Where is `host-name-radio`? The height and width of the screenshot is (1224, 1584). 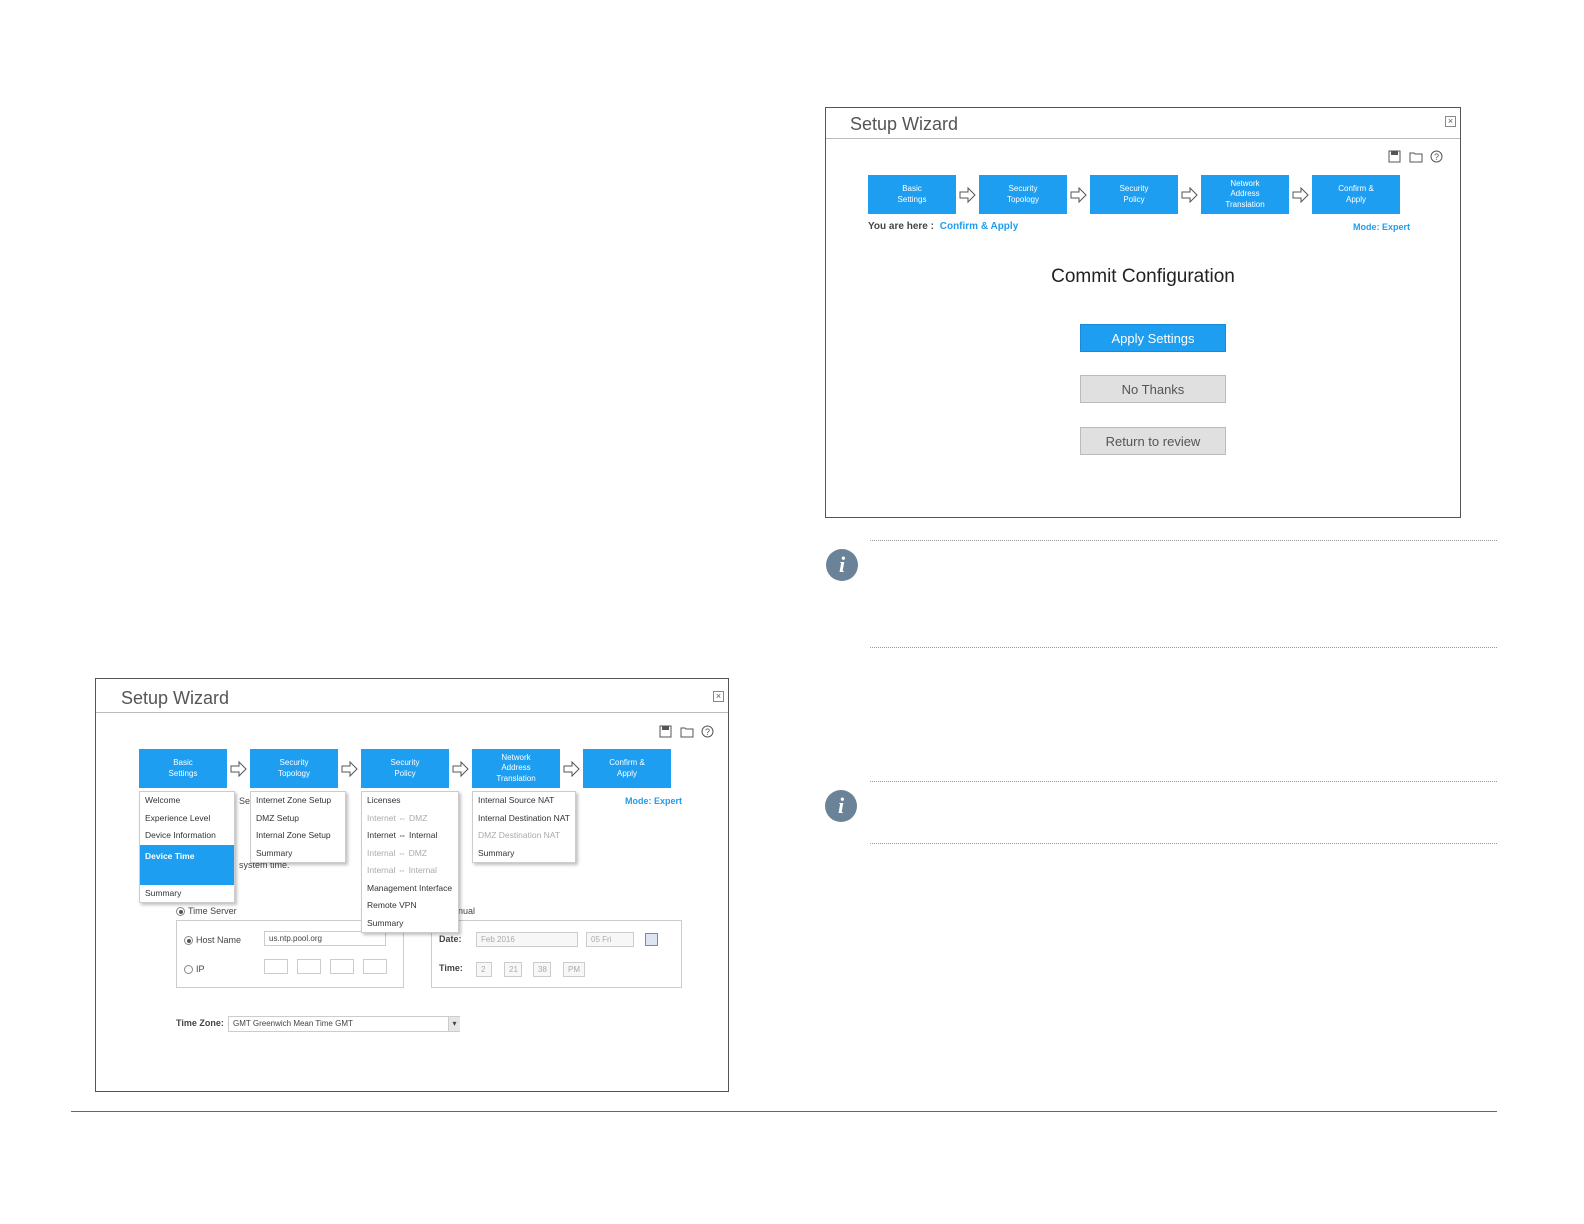
host-name-radio is located at coordinates (188, 940).